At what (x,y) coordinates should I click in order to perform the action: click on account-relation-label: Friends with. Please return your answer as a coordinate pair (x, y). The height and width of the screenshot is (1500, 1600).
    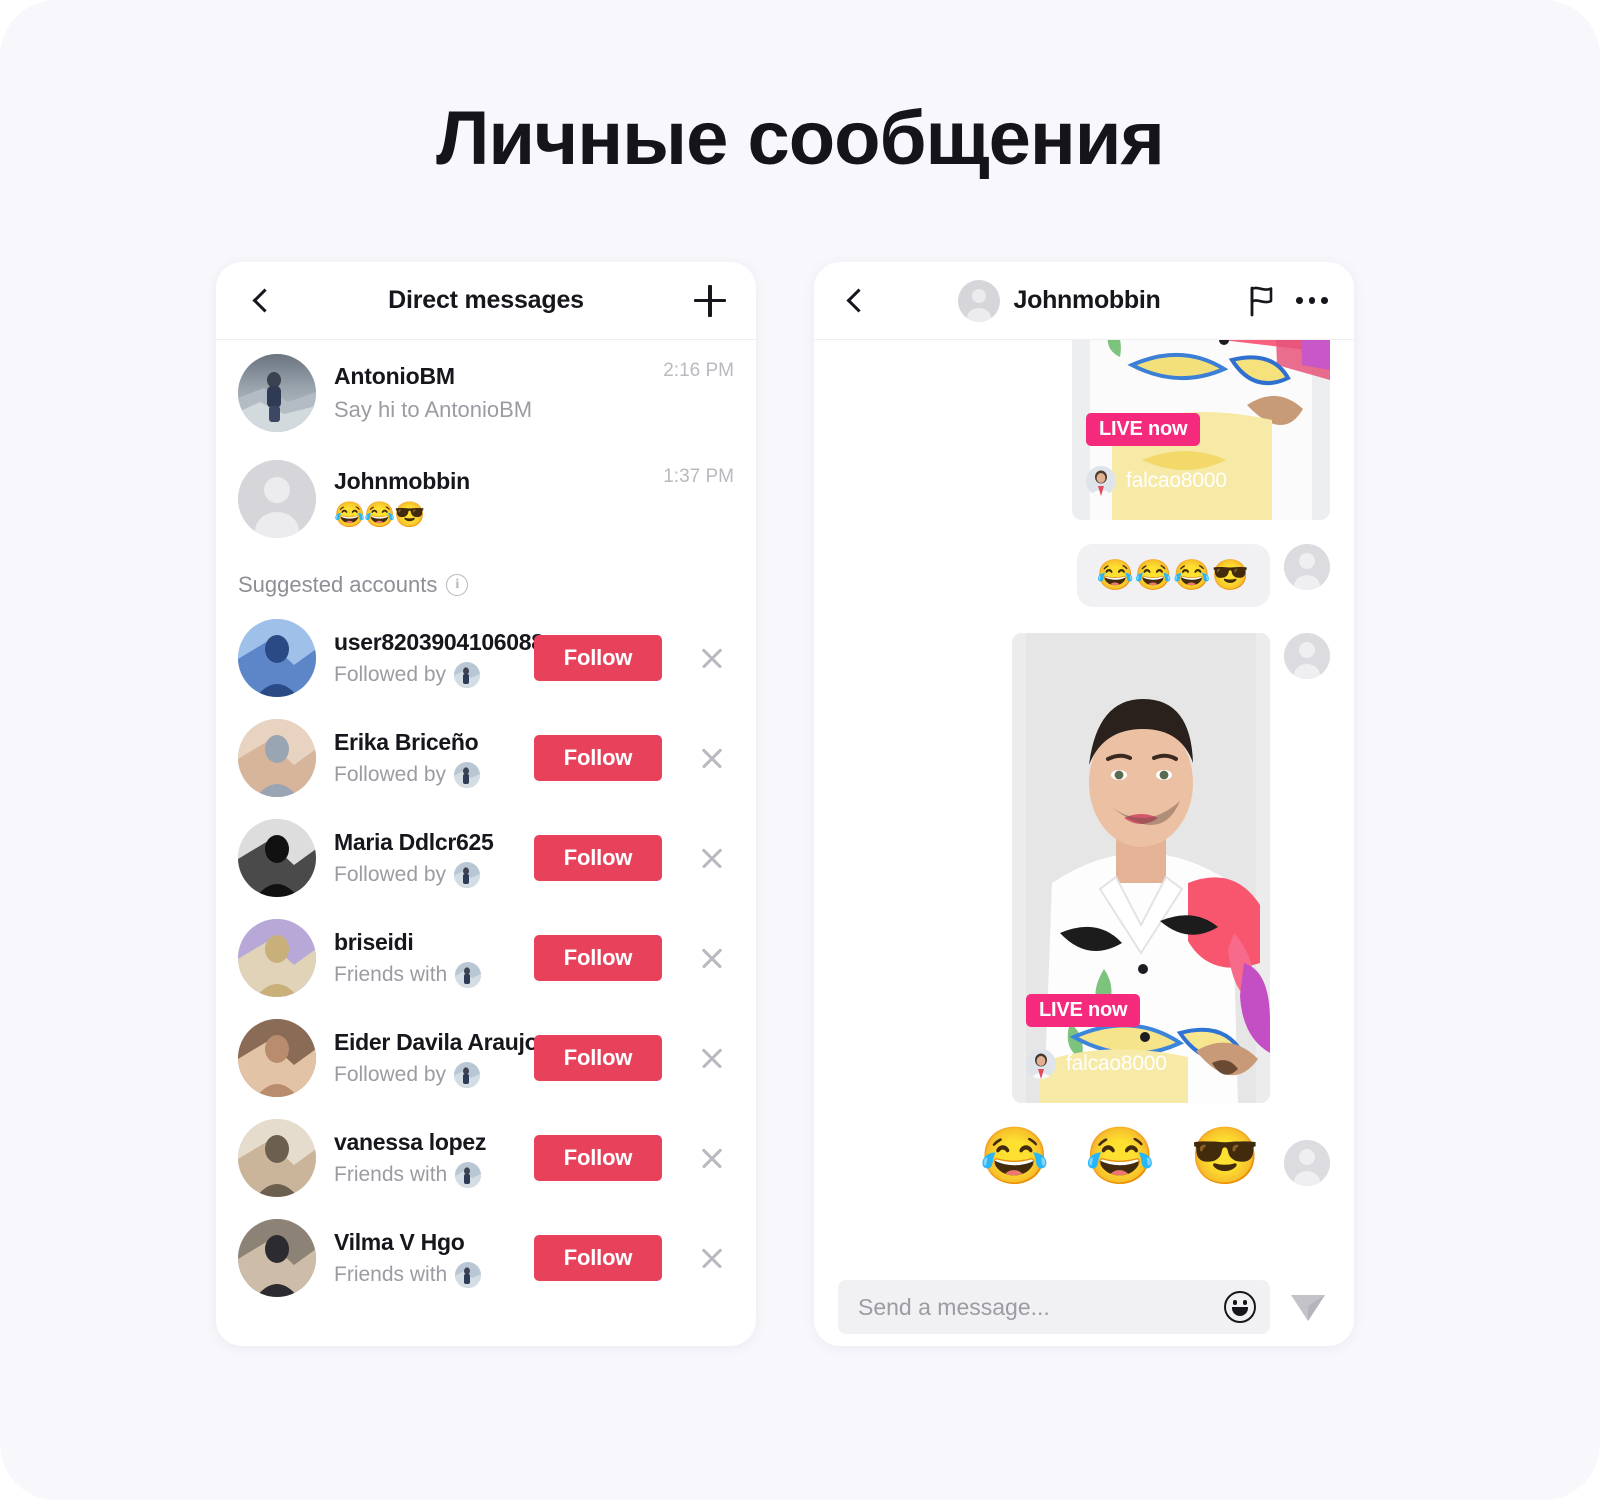
    Looking at the image, I should click on (391, 1174).